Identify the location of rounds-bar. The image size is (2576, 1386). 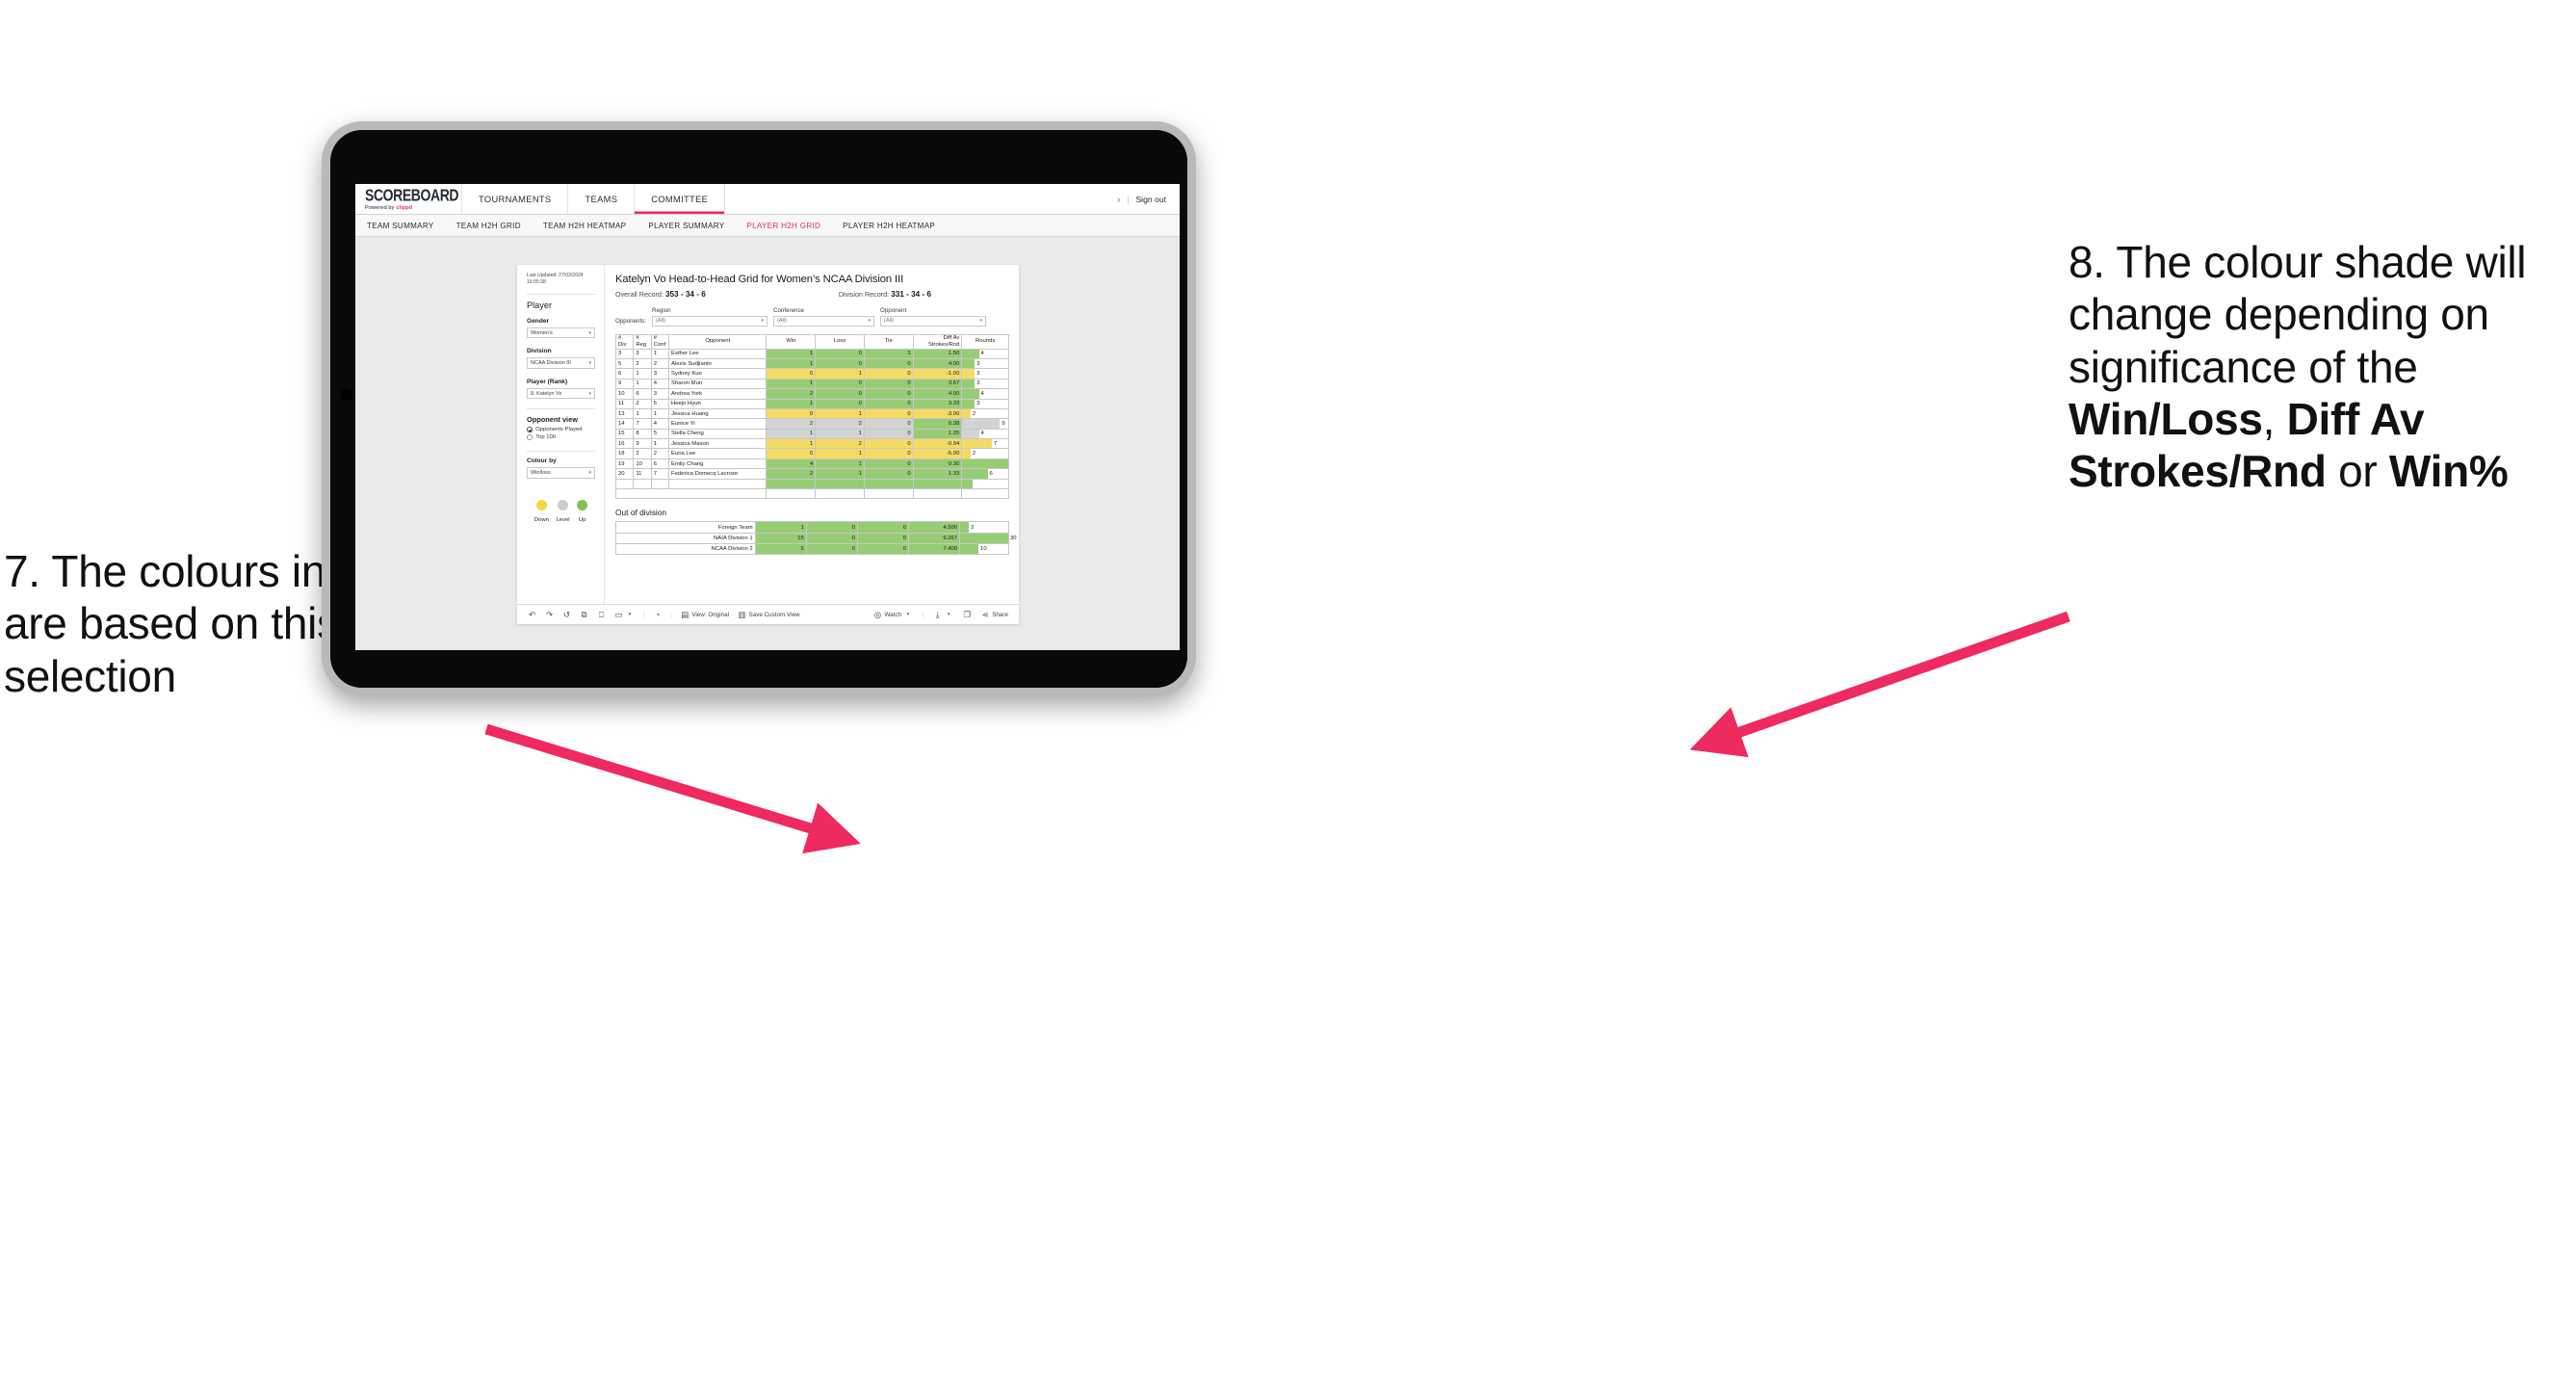
(965, 527).